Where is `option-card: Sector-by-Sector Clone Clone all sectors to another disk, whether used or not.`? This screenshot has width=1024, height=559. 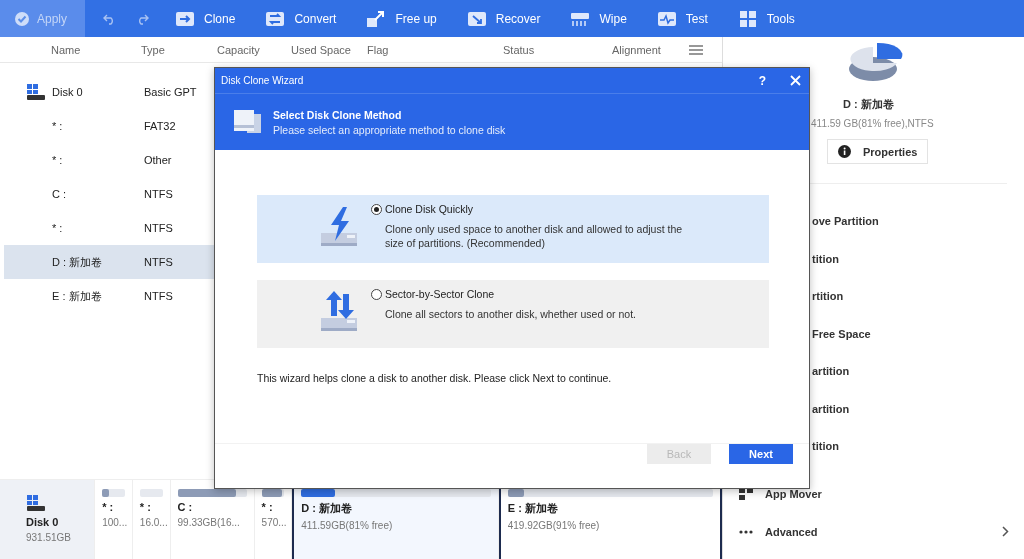
option-card: Sector-by-Sector Clone Clone all sectors to another disk, whether used or not. is located at coordinates (513, 314).